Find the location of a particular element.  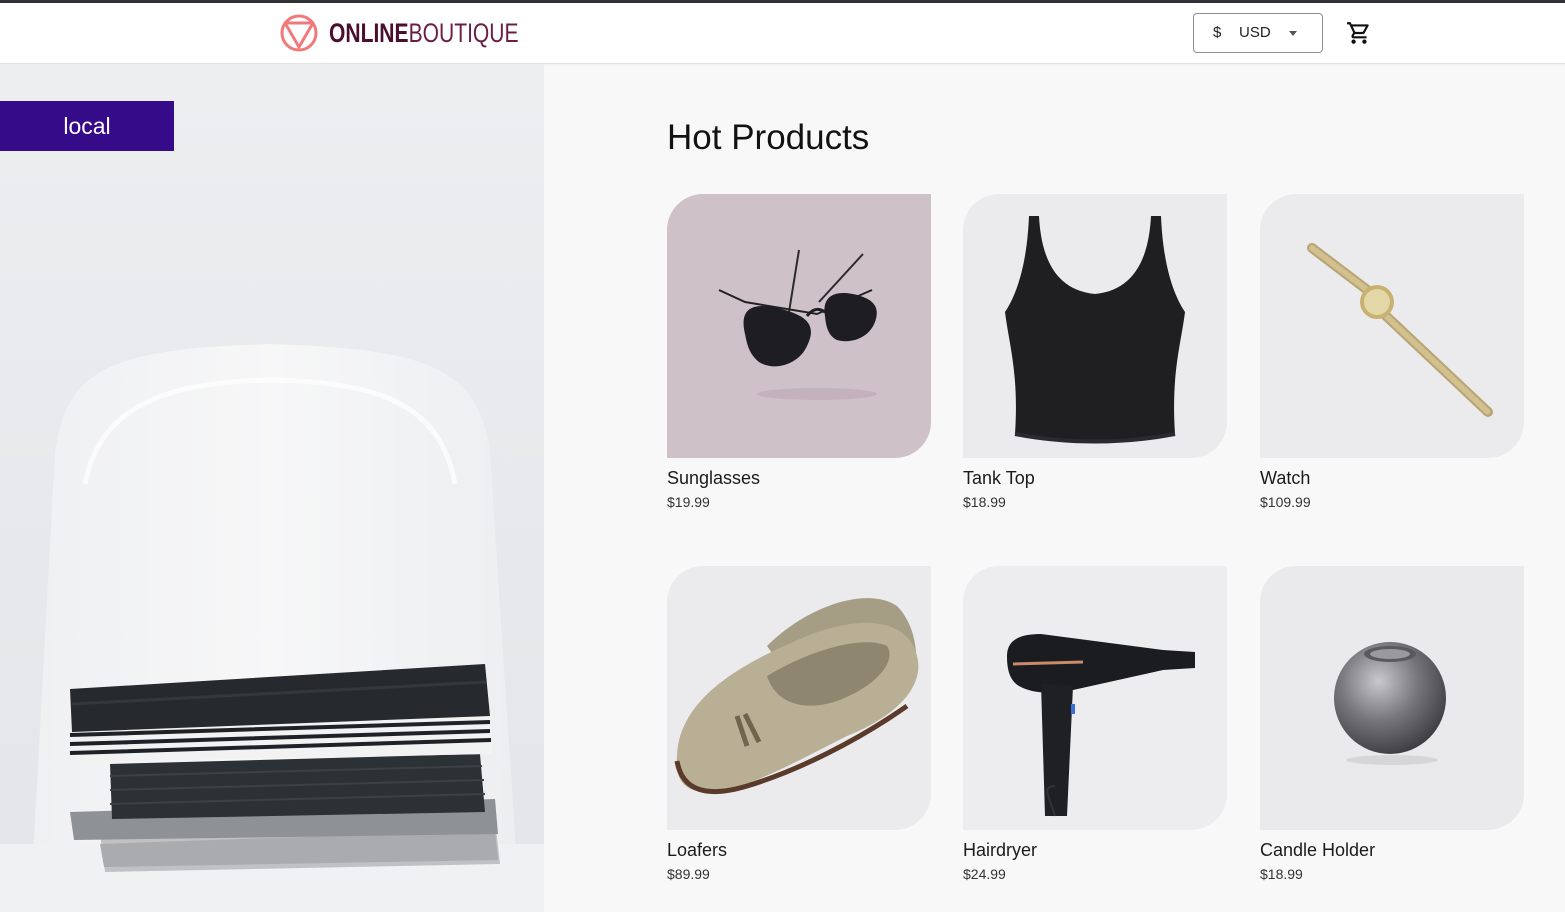

product-price: $24.99 is located at coordinates (984, 874).